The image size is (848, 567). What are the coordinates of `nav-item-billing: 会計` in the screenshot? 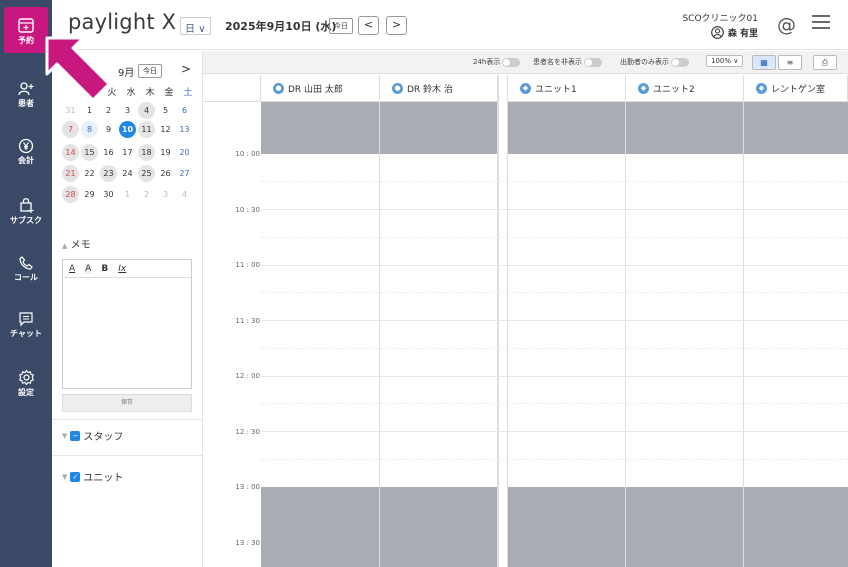 It's located at (26, 152).